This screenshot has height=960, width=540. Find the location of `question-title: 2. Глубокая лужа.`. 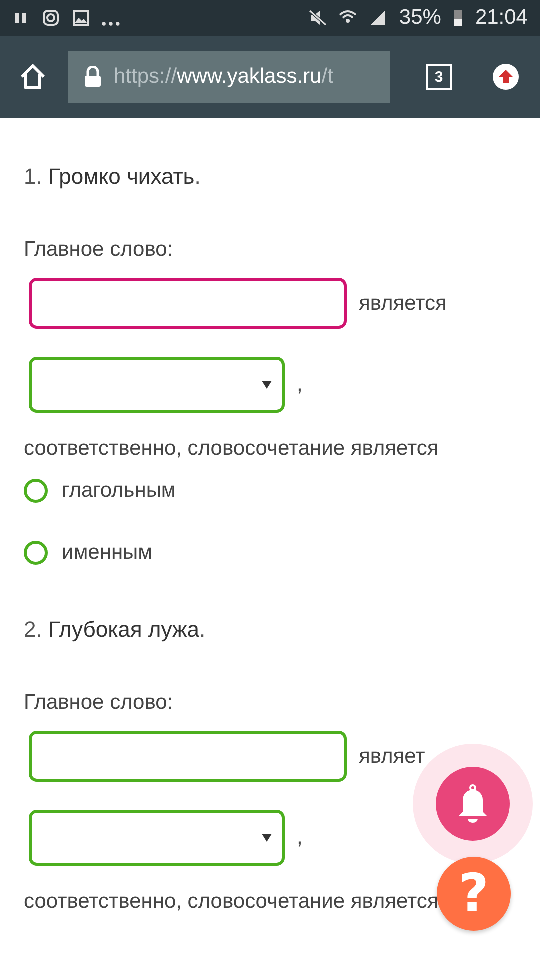

question-title: 2. Глубокая лужа. is located at coordinates (115, 630).